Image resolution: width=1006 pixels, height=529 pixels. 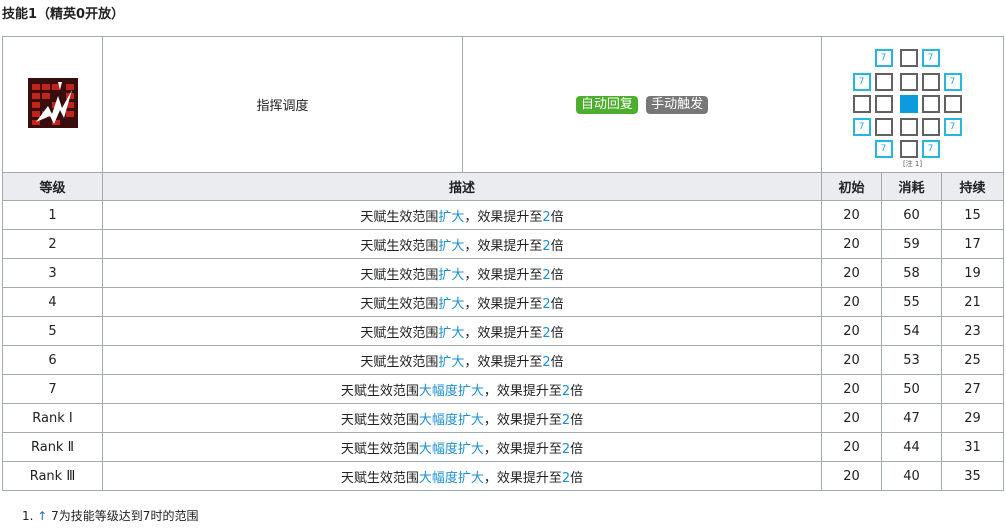 What do you see at coordinates (606, 104) in the screenshot?
I see `tag-auto-recovery: 自动回复` at bounding box center [606, 104].